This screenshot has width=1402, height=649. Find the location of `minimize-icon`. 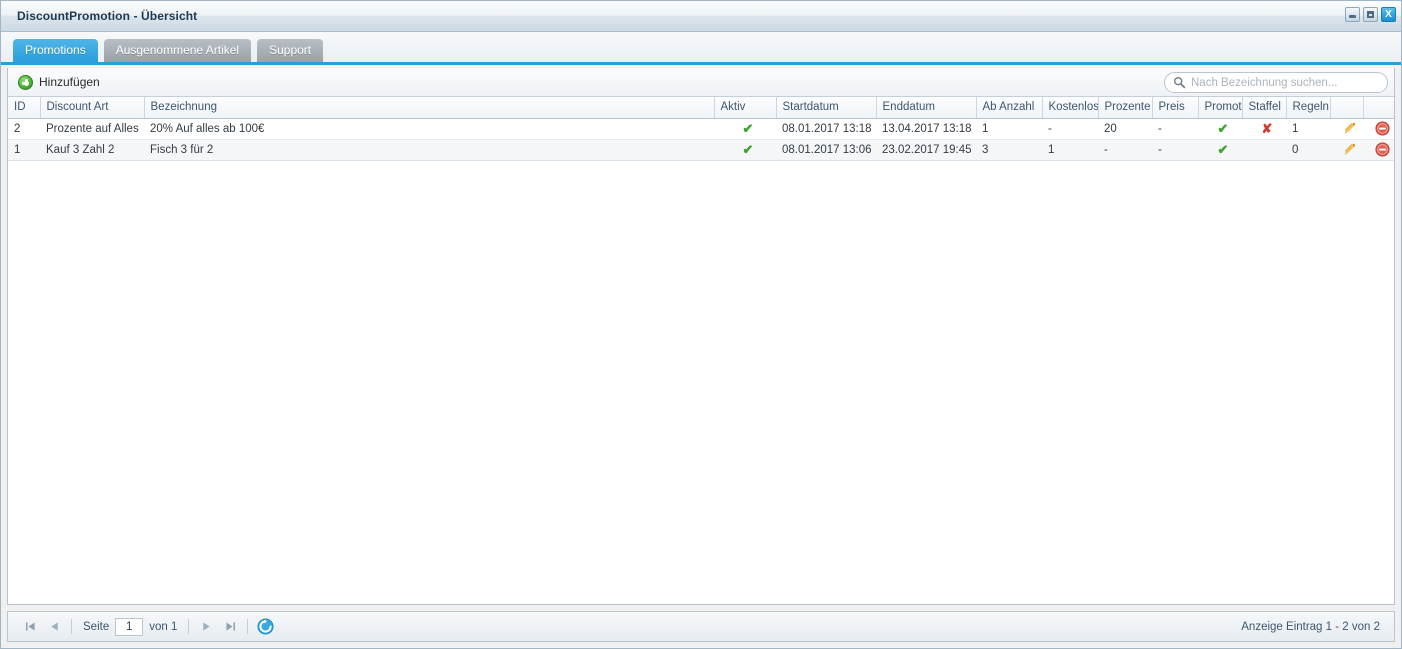

minimize-icon is located at coordinates (1352, 16).